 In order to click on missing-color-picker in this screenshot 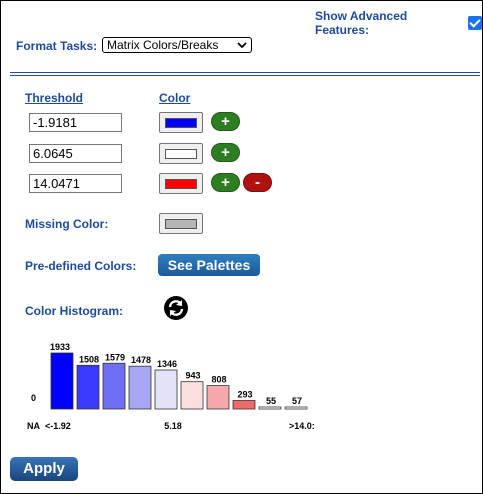, I will do `click(181, 223)`.